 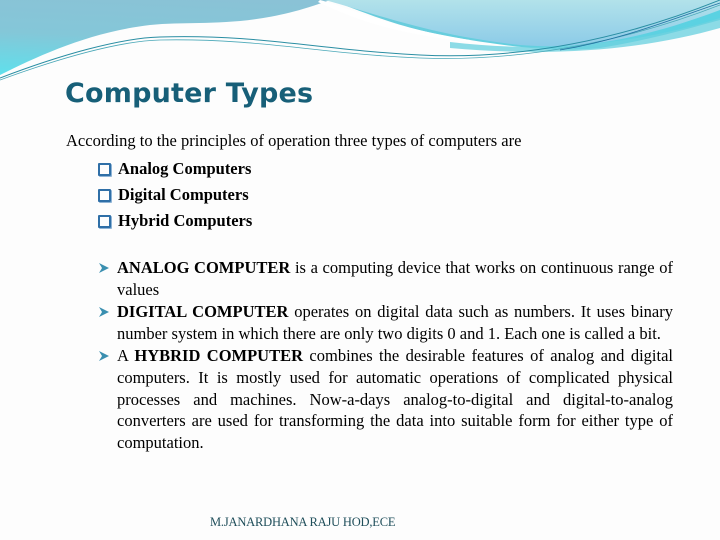 What do you see at coordinates (189, 93) in the screenshot?
I see `slide-title: Computer Types` at bounding box center [189, 93].